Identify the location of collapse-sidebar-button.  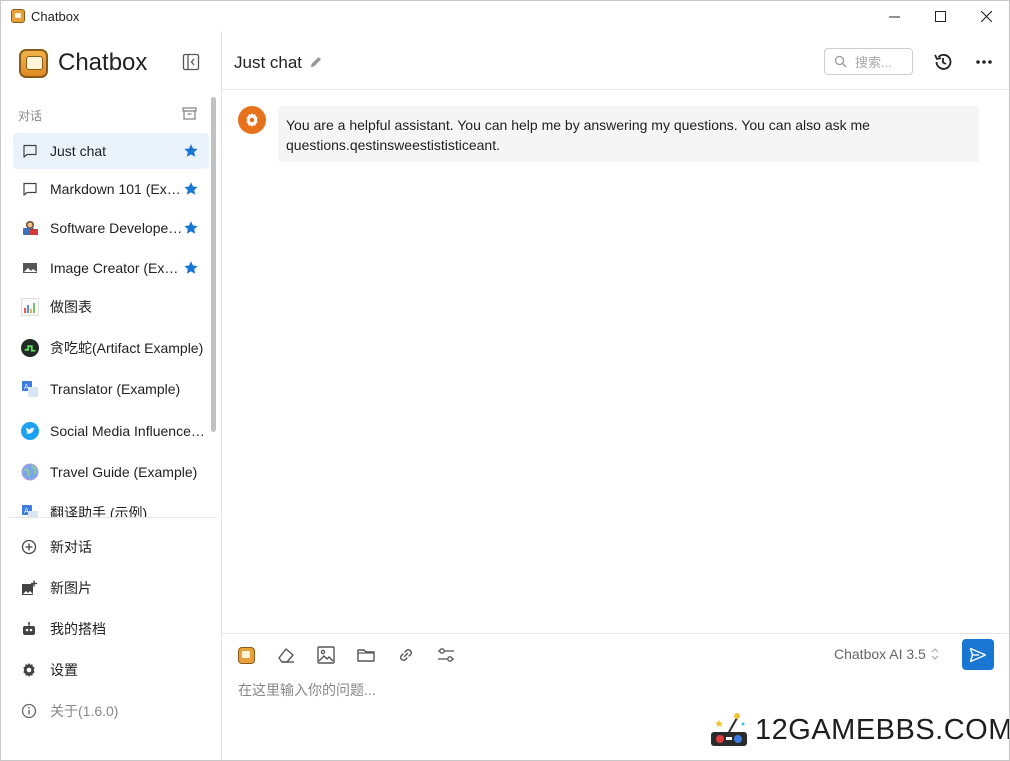
(191, 62).